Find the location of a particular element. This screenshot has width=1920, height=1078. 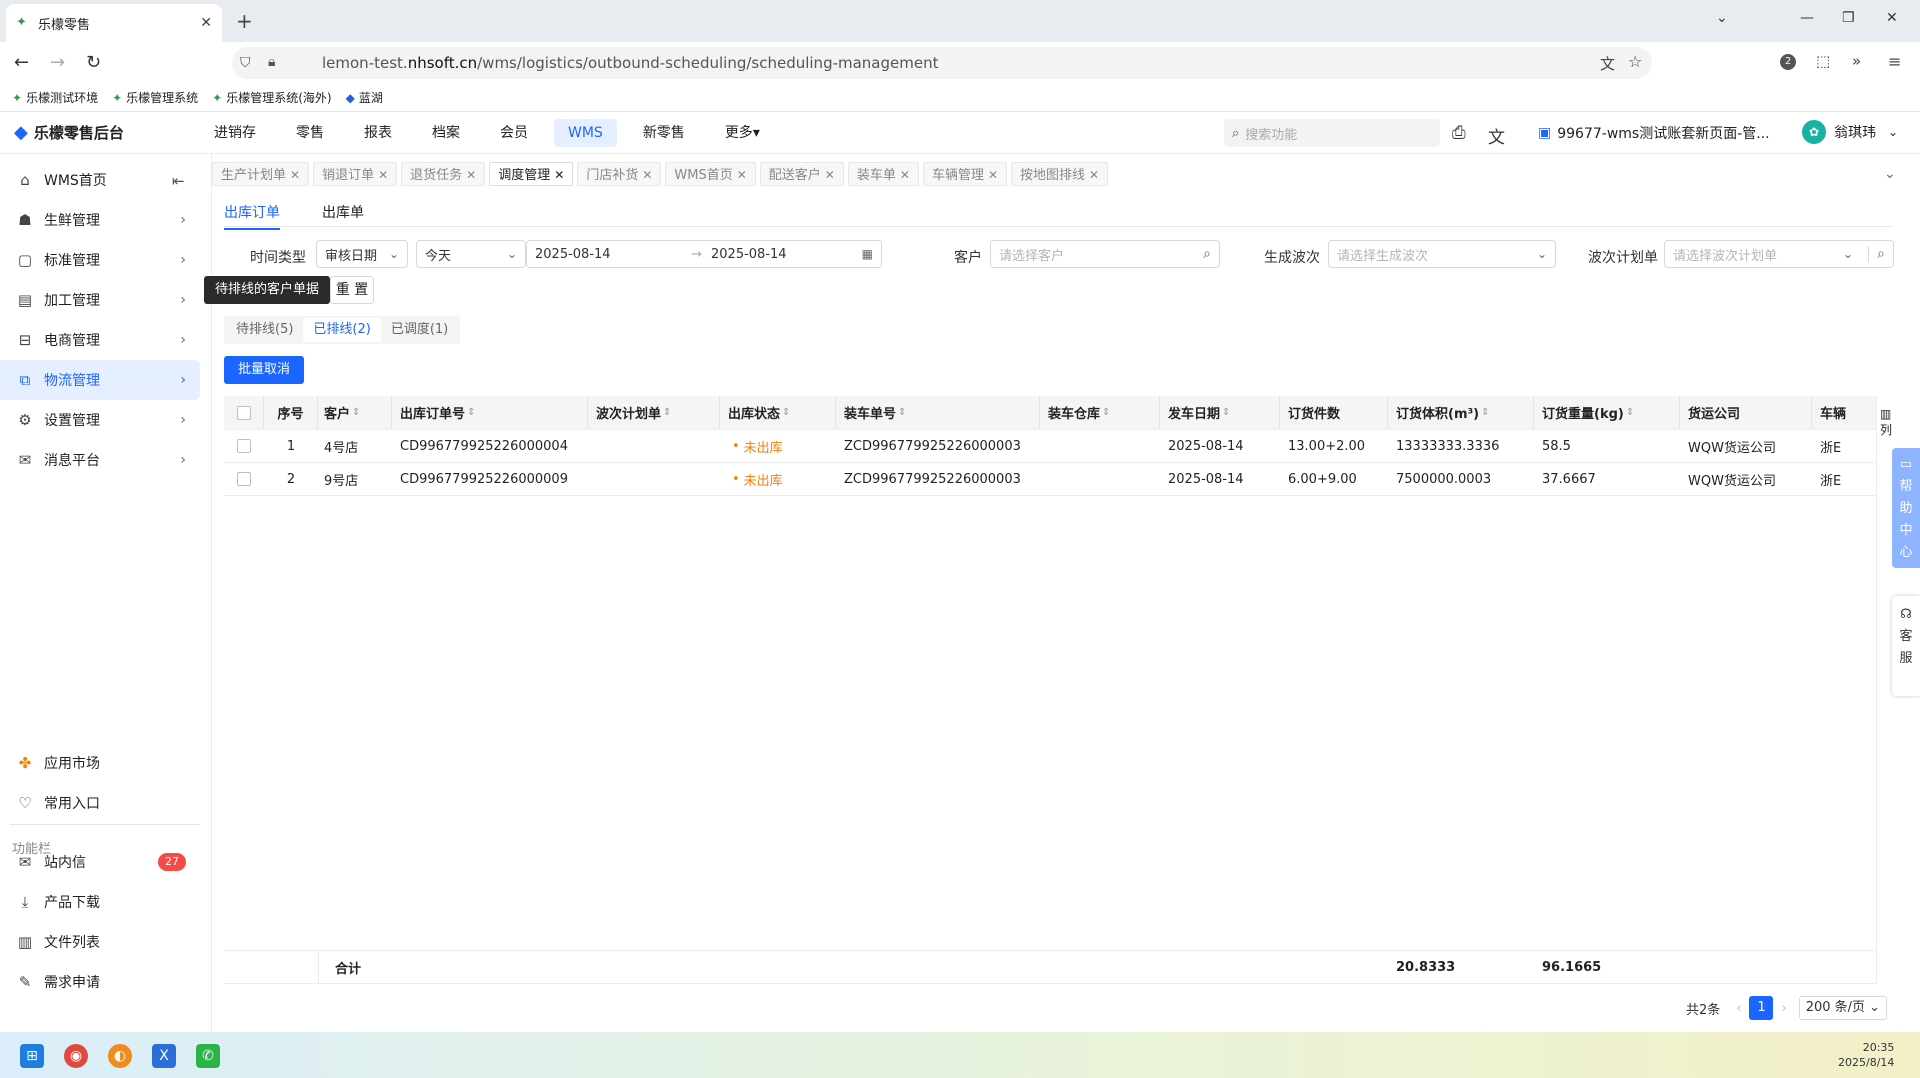

time-type-select: 审核日期 ⌄ is located at coordinates (362, 254).